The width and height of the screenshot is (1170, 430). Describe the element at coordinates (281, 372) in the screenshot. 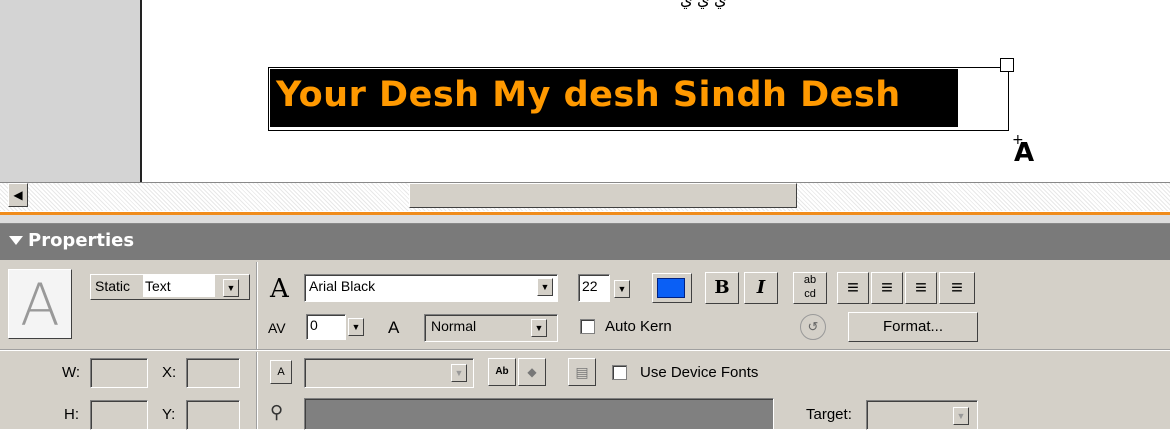

I see `char-options-icon: A` at that location.